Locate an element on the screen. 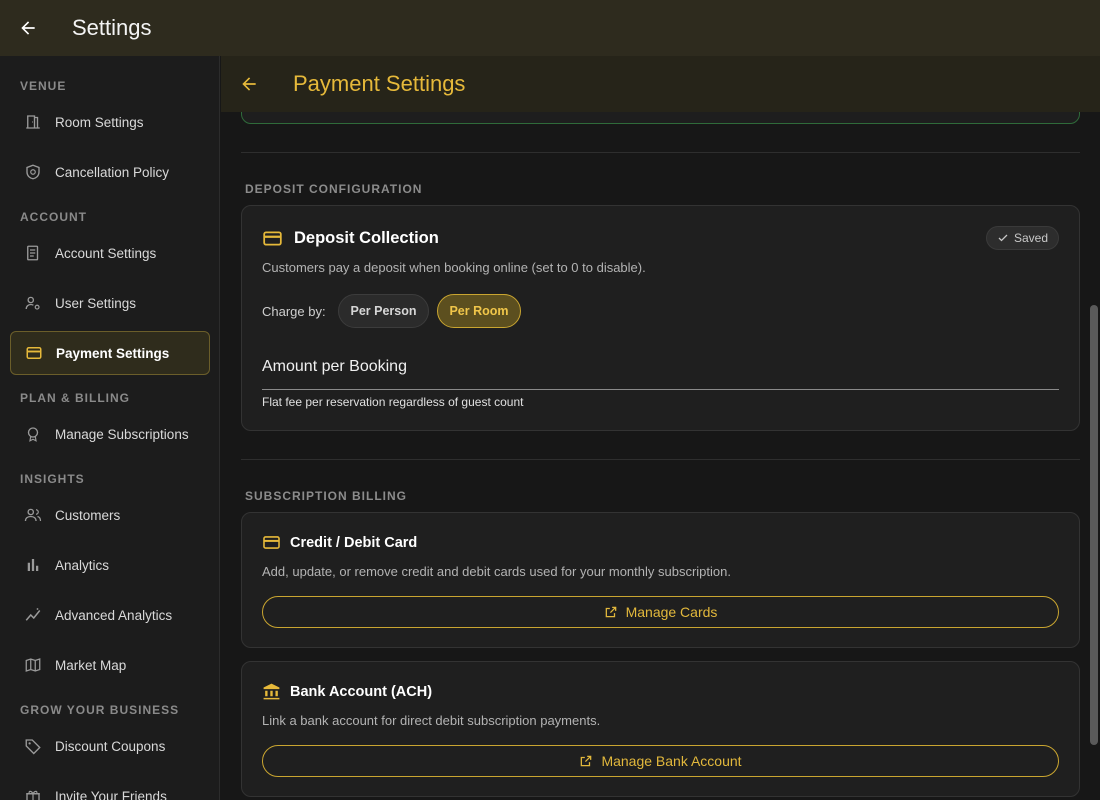 The height and width of the screenshot is (800, 1100). sidebar-item-label: Cancellation Policy is located at coordinates (112, 172).